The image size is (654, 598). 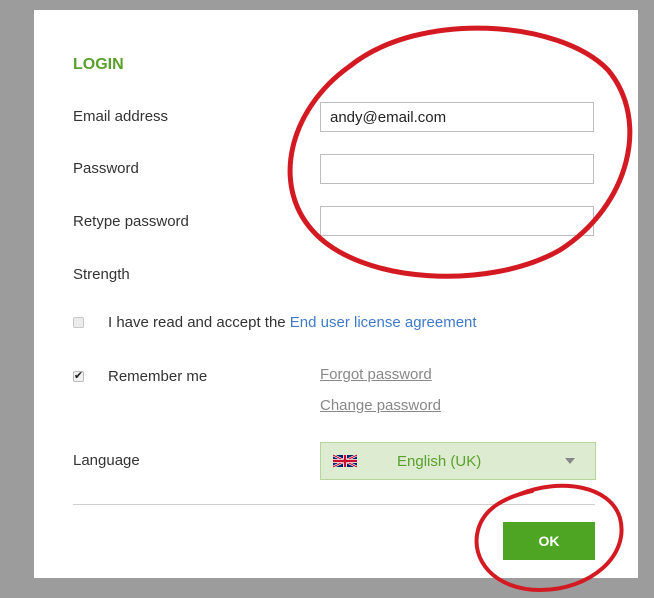 I want to click on password-field, so click(x=457, y=169).